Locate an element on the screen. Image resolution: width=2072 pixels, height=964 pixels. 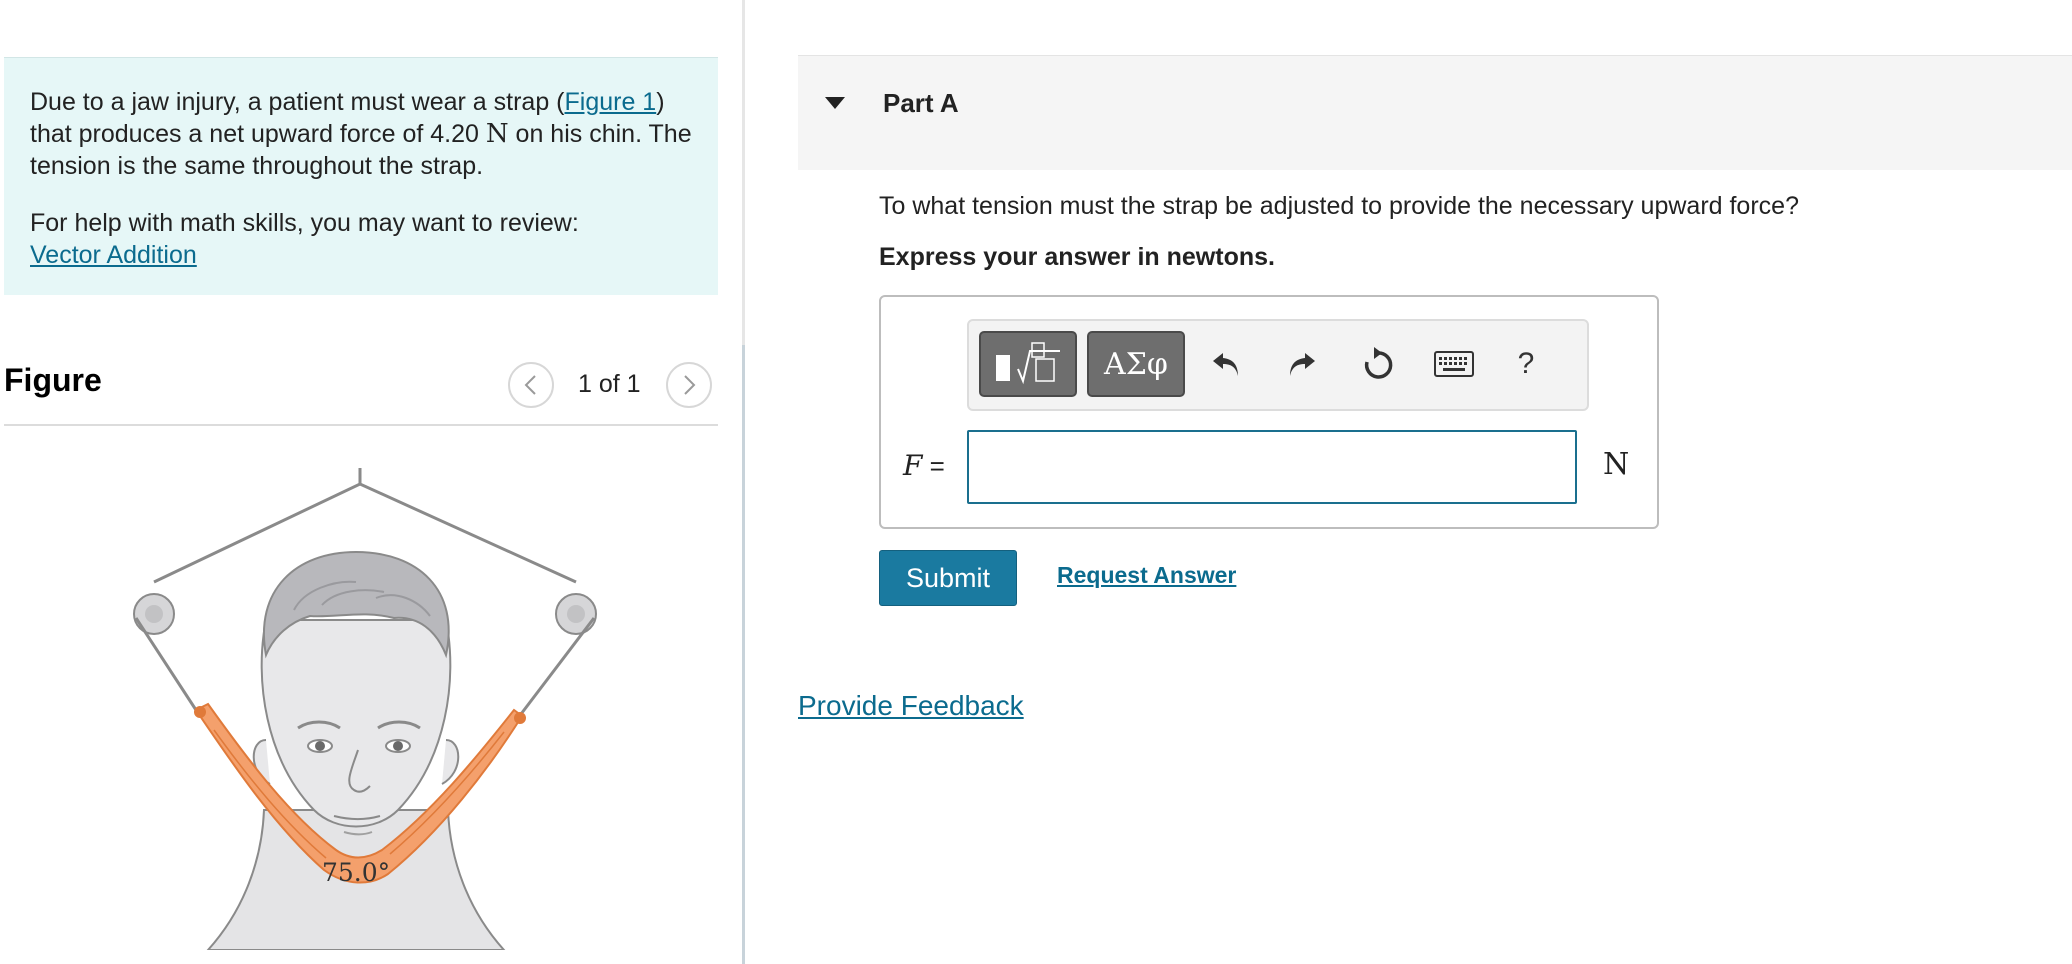
request-answer-link: Request Answer is located at coordinates (1146, 575).